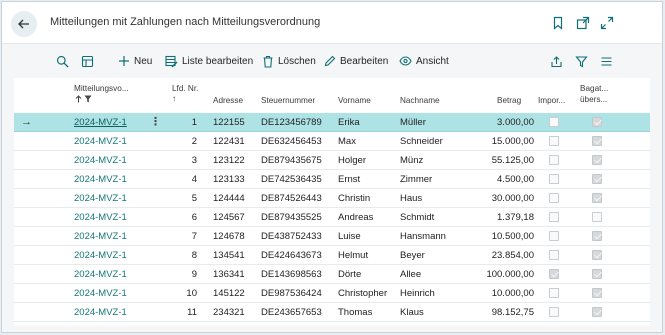 Image resolution: width=665 pixels, height=335 pixels. Describe the element at coordinates (229, 122) in the screenshot. I see `cell-adresse: 122155` at that location.